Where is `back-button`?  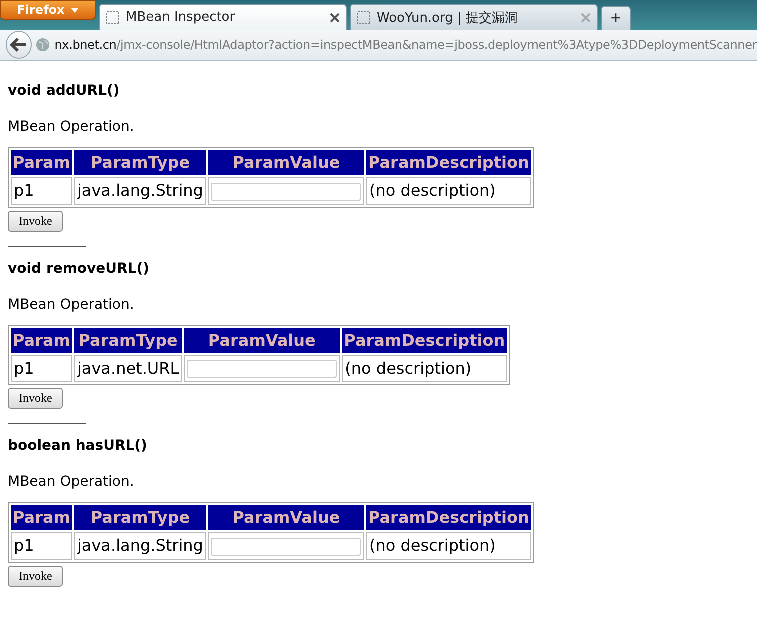
back-button is located at coordinates (19, 45).